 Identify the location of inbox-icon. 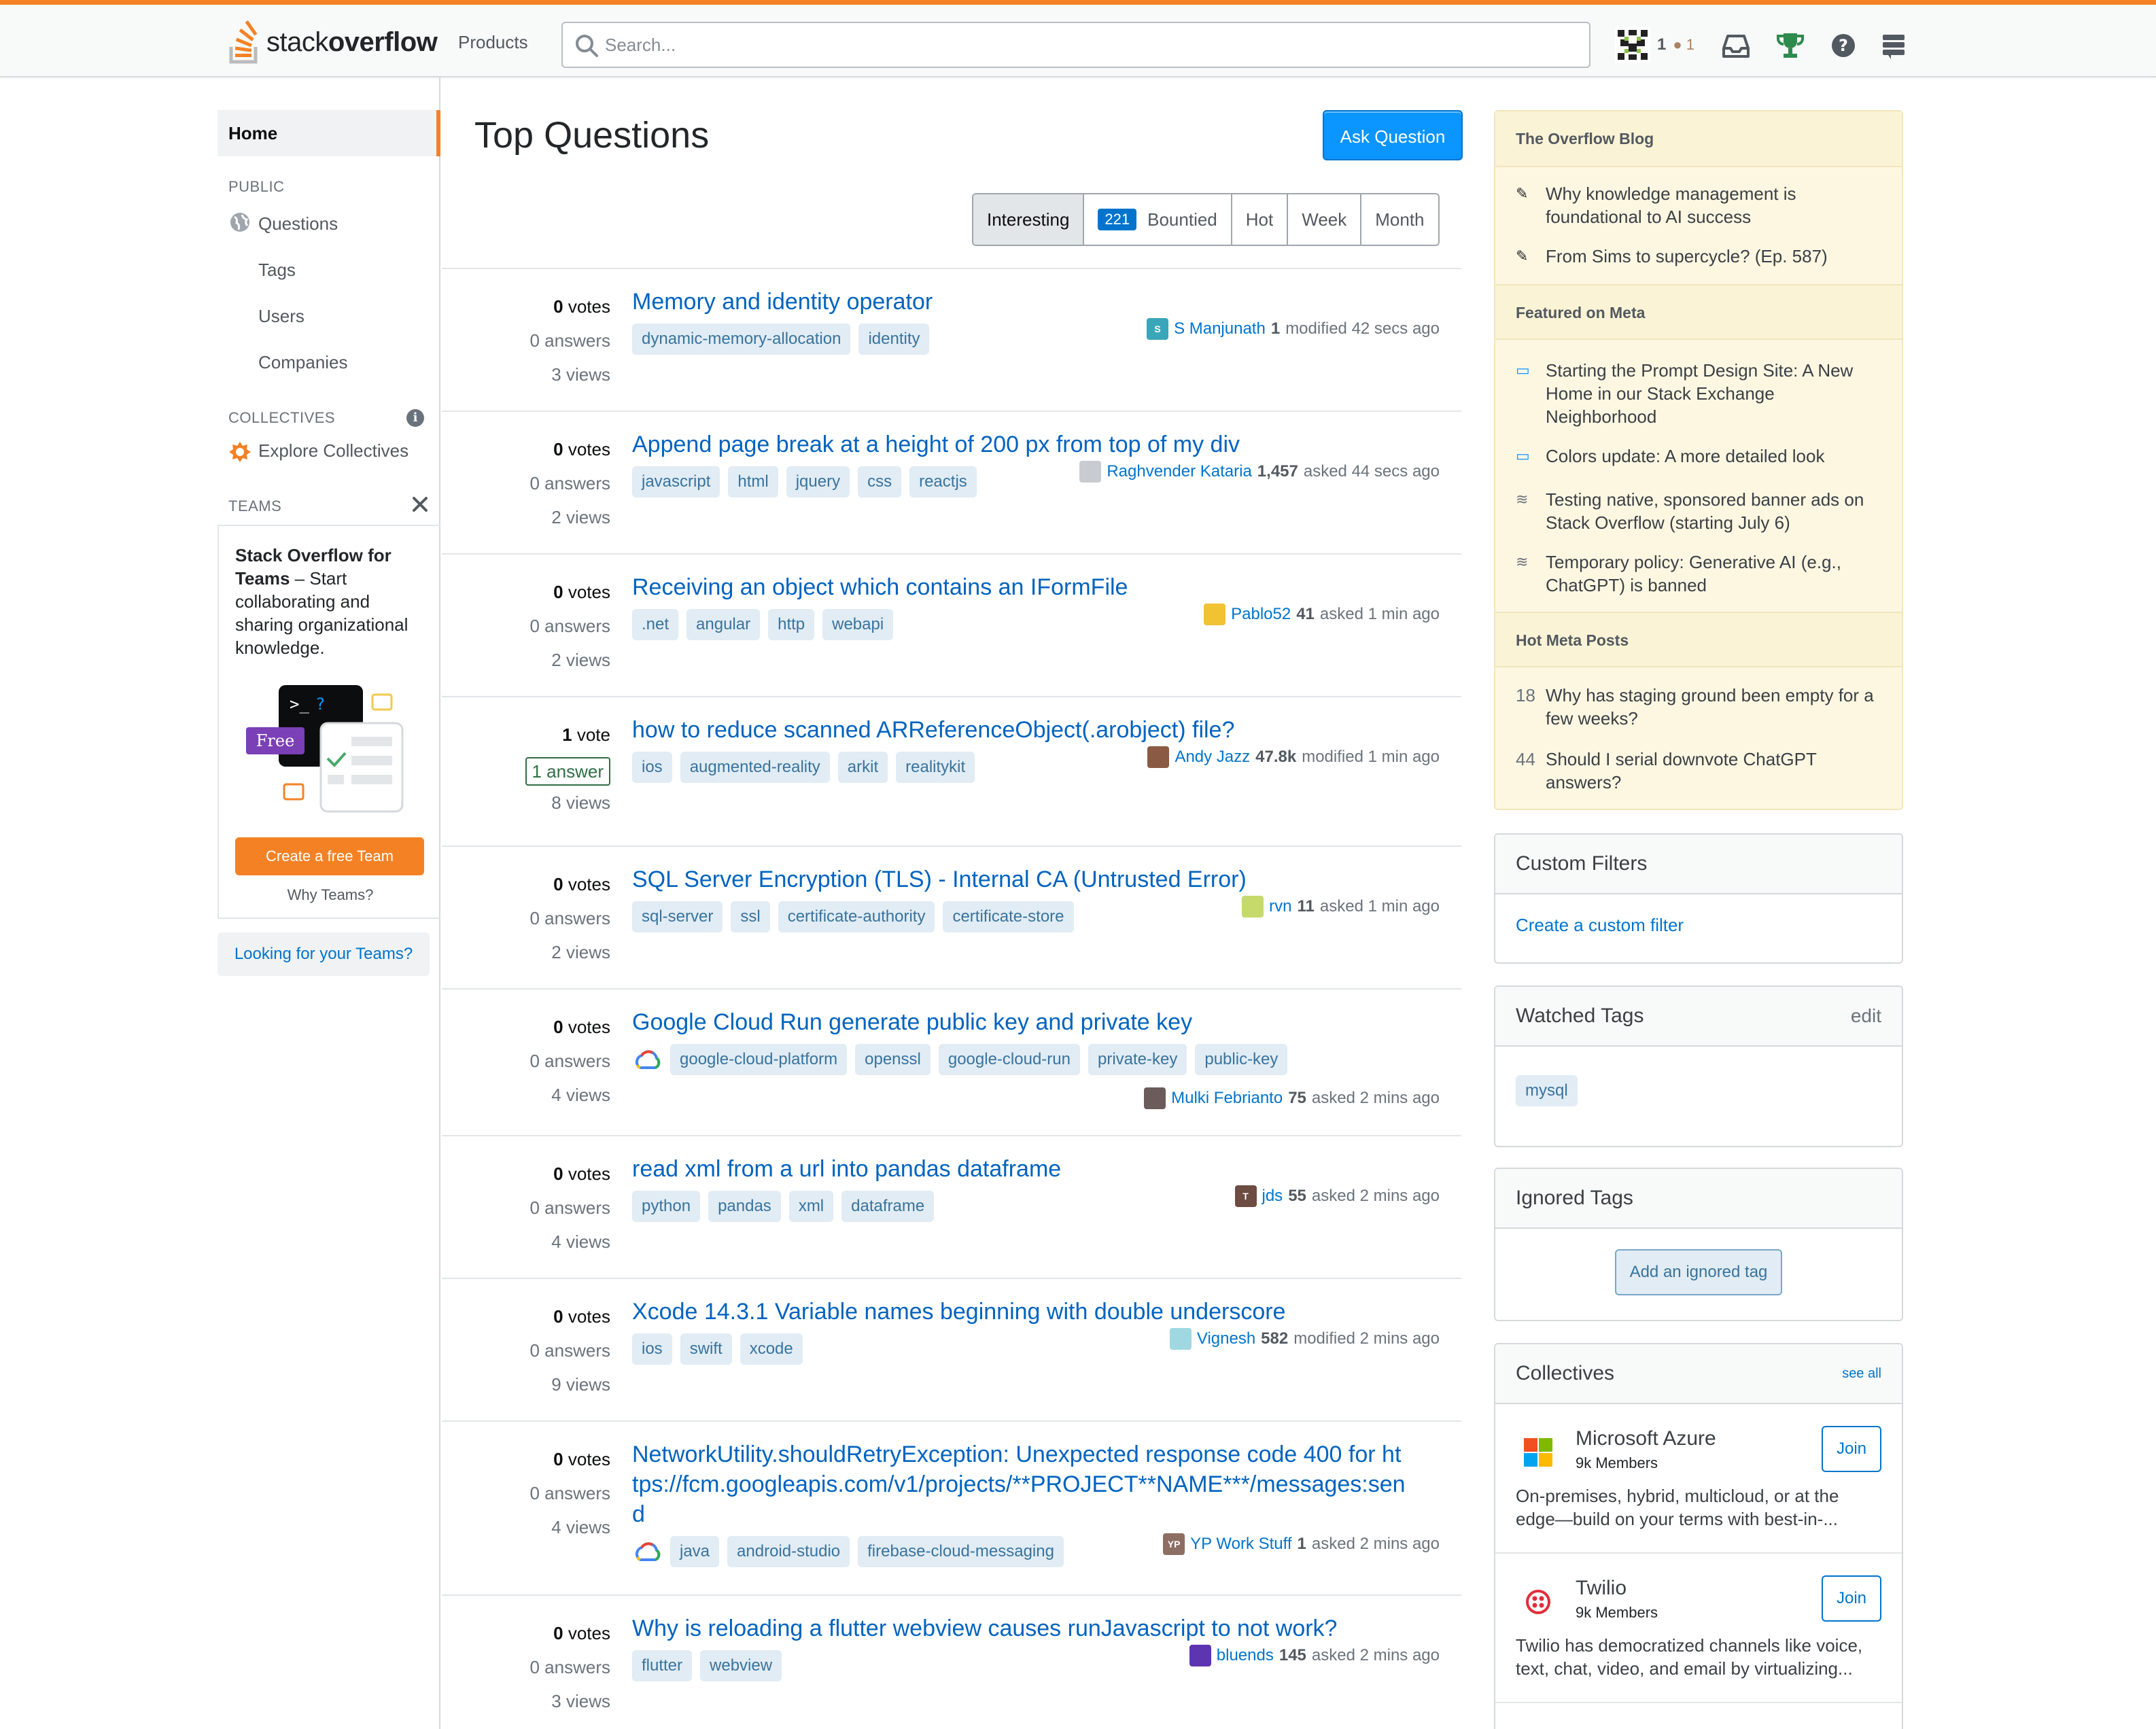
(1736, 45).